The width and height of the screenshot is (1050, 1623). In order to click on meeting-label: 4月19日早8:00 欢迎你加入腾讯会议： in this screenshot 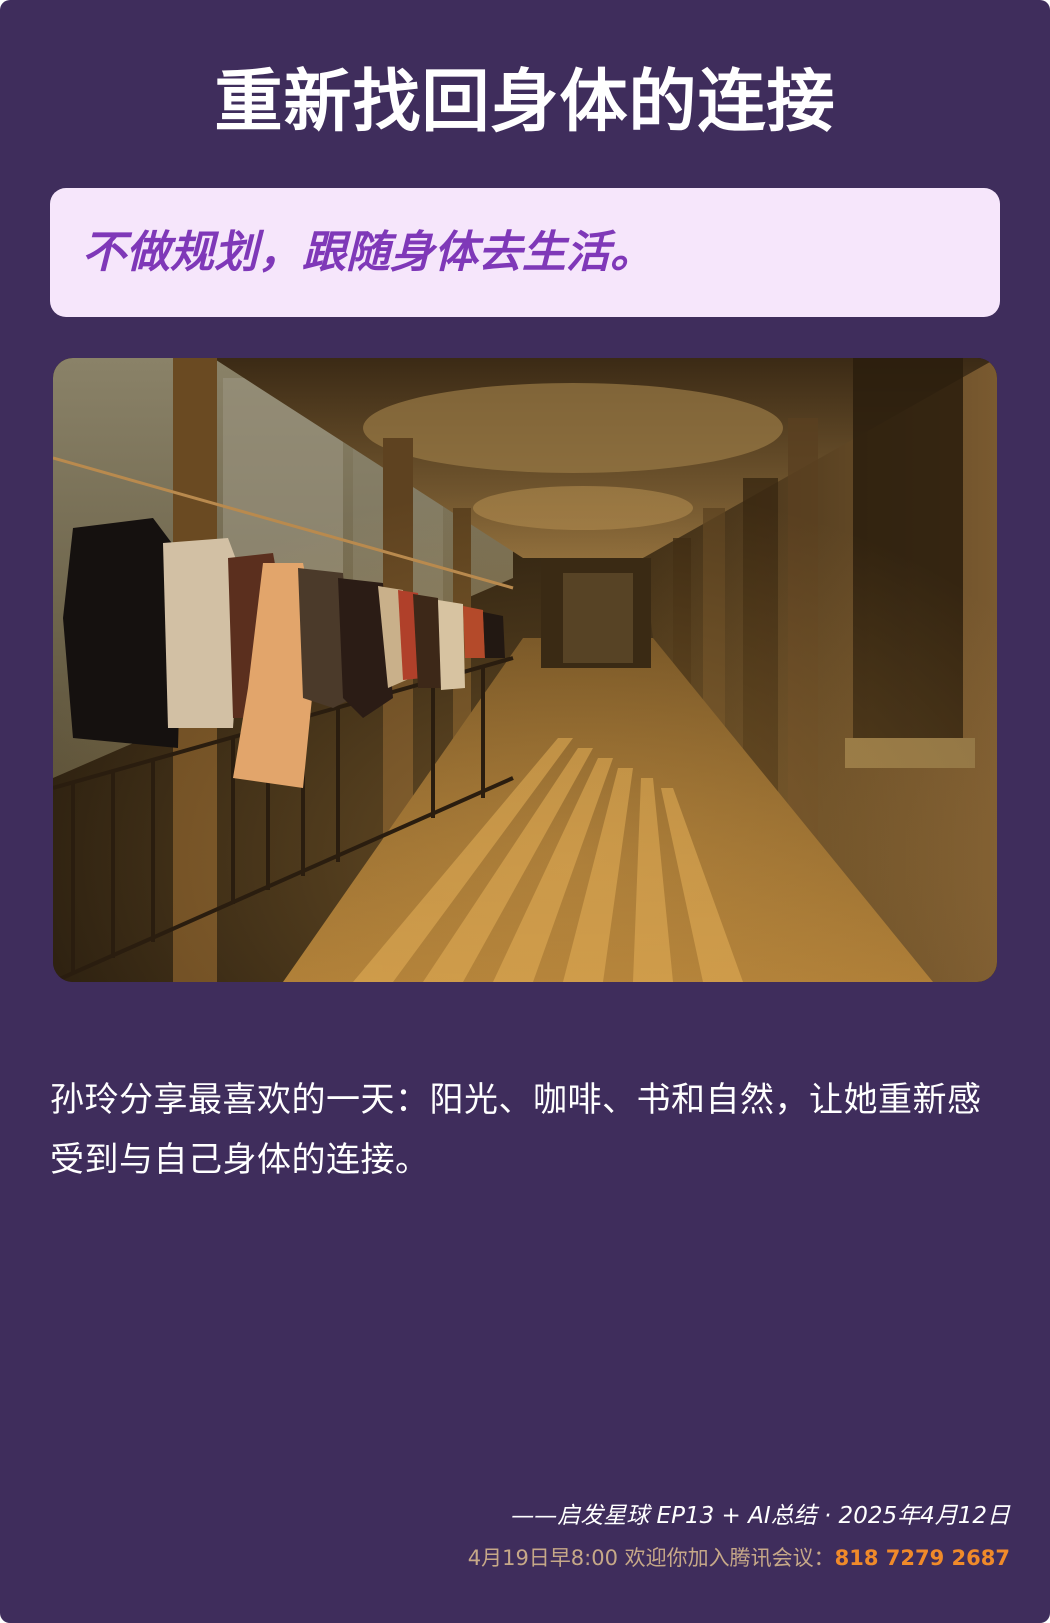, I will do `click(651, 1558)`.